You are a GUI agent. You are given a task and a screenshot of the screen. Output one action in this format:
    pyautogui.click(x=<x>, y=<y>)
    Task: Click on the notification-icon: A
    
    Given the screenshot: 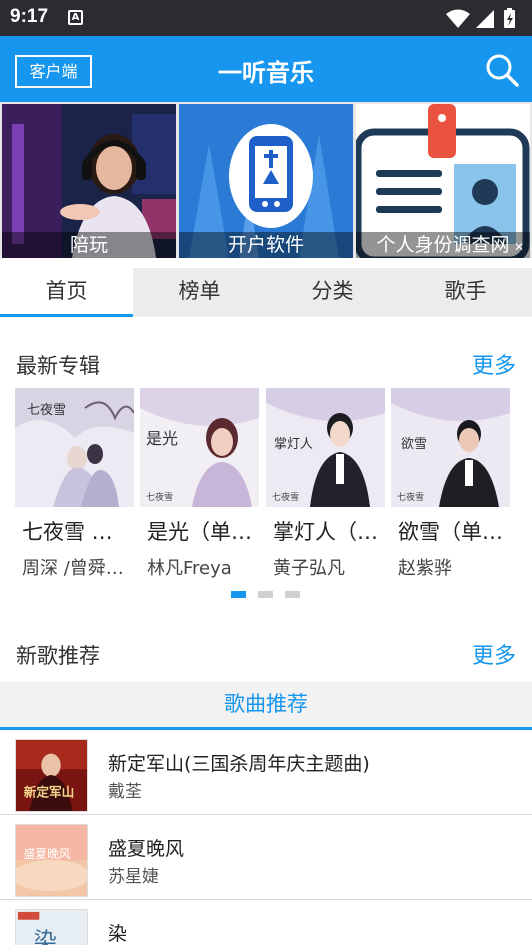 What is the action you would take?
    pyautogui.click(x=75, y=17)
    